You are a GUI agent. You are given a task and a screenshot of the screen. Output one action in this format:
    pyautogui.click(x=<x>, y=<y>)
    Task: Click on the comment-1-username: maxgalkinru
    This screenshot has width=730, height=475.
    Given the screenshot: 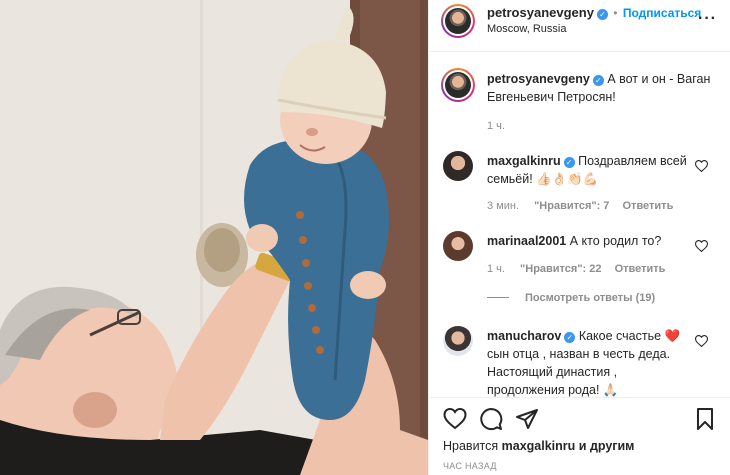 What is the action you would take?
    pyautogui.click(x=524, y=161)
    